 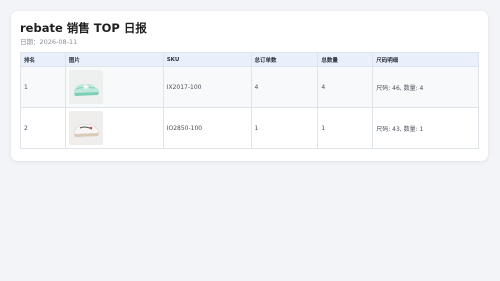 I want to click on white-sneaker-icon, so click(x=85, y=128).